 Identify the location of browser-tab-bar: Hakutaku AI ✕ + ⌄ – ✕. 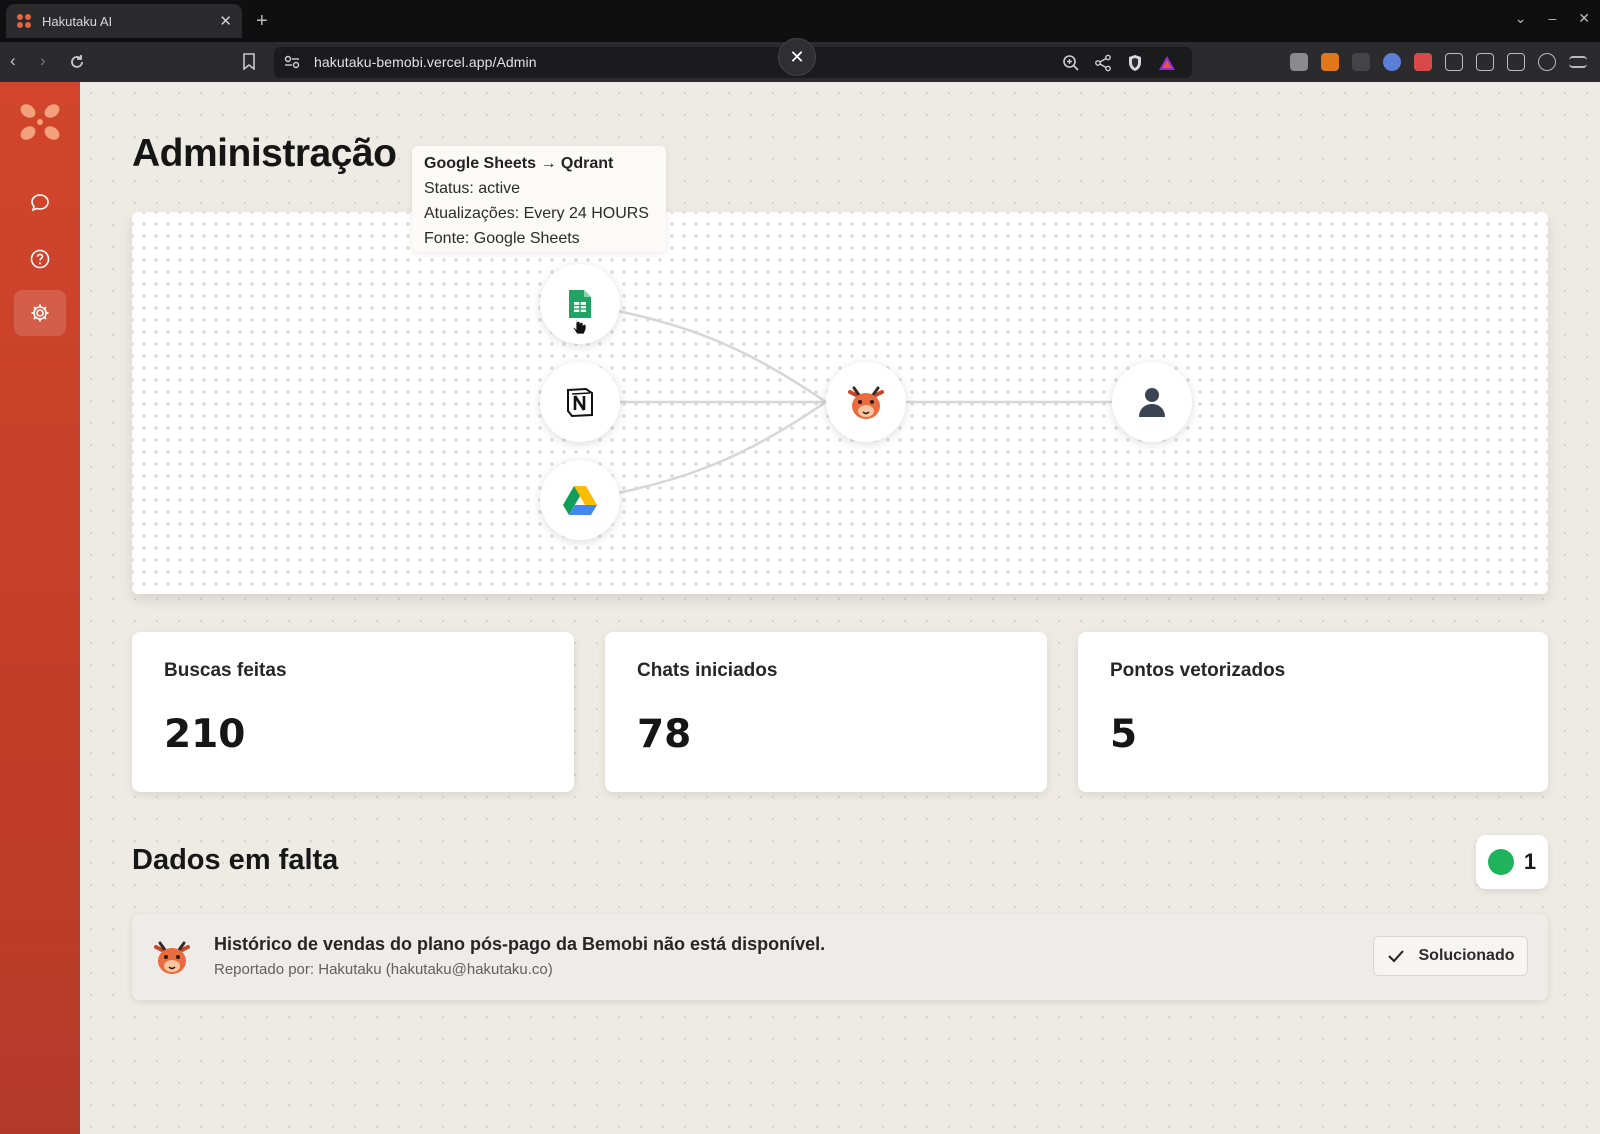
(800, 21).